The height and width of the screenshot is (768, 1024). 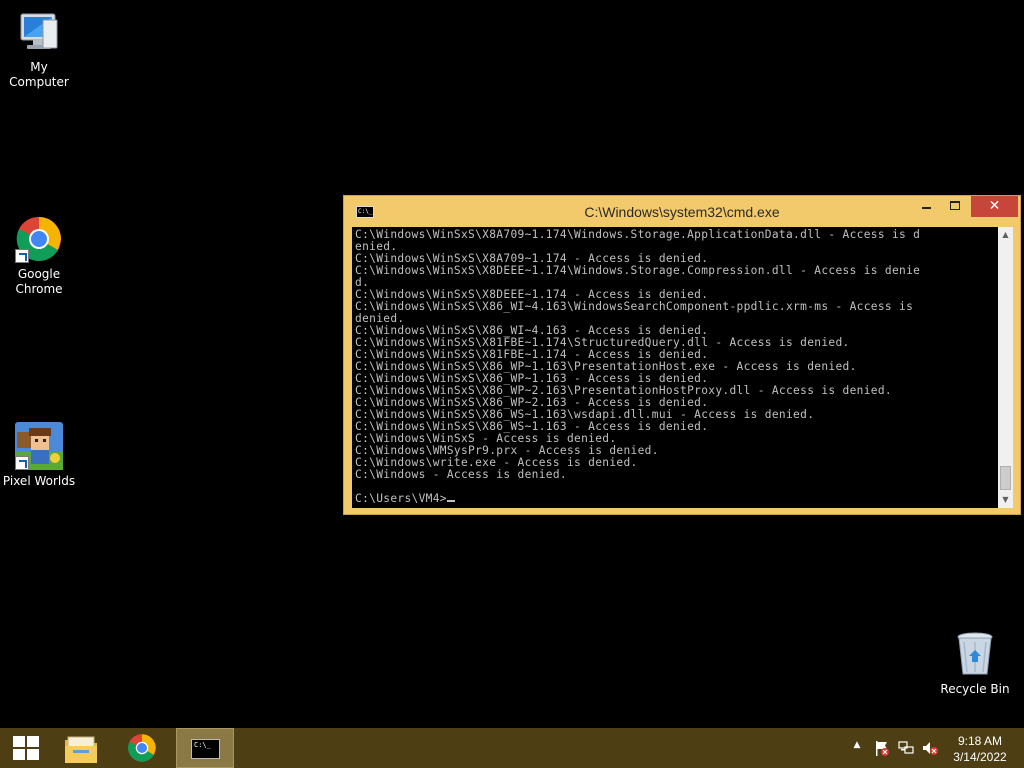 I want to click on file-explorer-icon, so click(x=81, y=749).